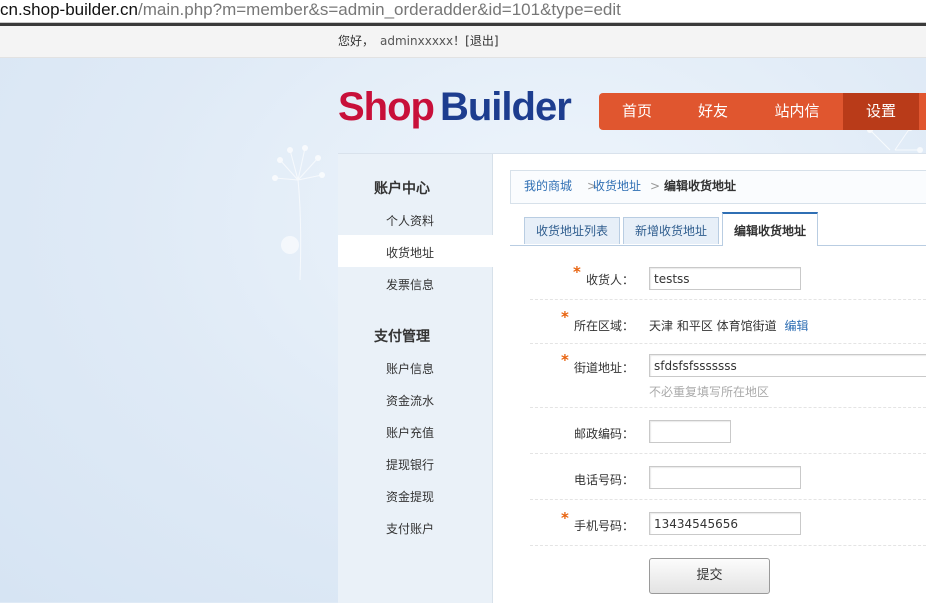  Describe the element at coordinates (713, 326) in the screenshot. I see `region-text: 天津 和平区 体育馆街道` at that location.